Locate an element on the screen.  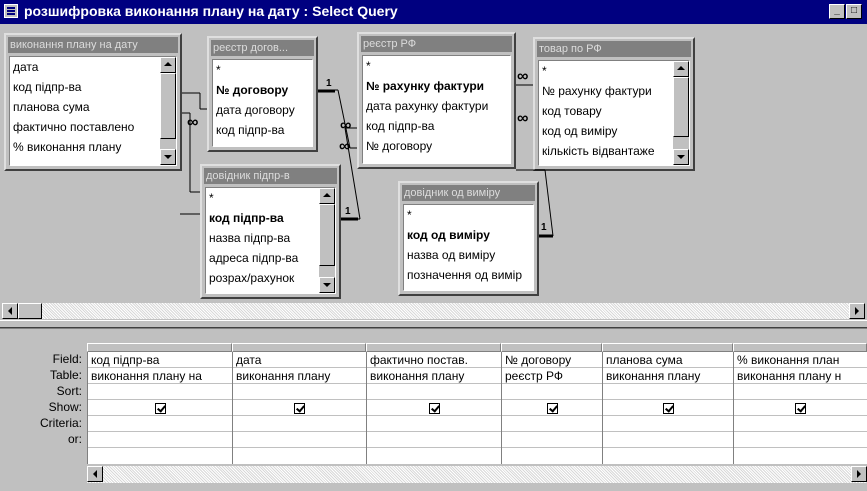
table-cell: виконання плану н is located at coordinates (800, 376).